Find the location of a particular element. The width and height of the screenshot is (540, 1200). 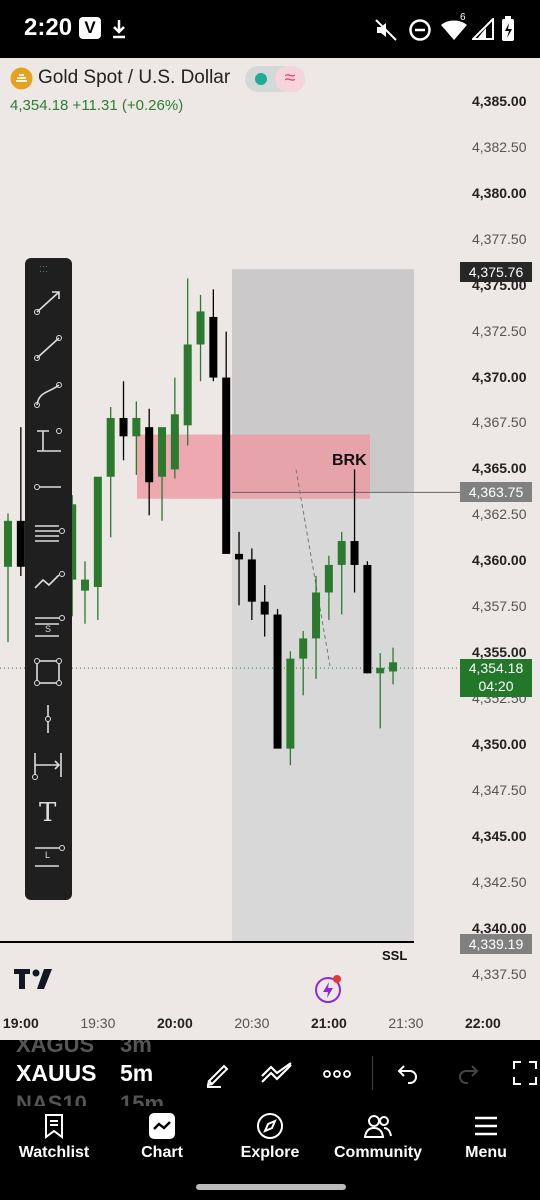

symbol-picker: XAGUS XAUUS NAS10 is located at coordinates (61, 1073).